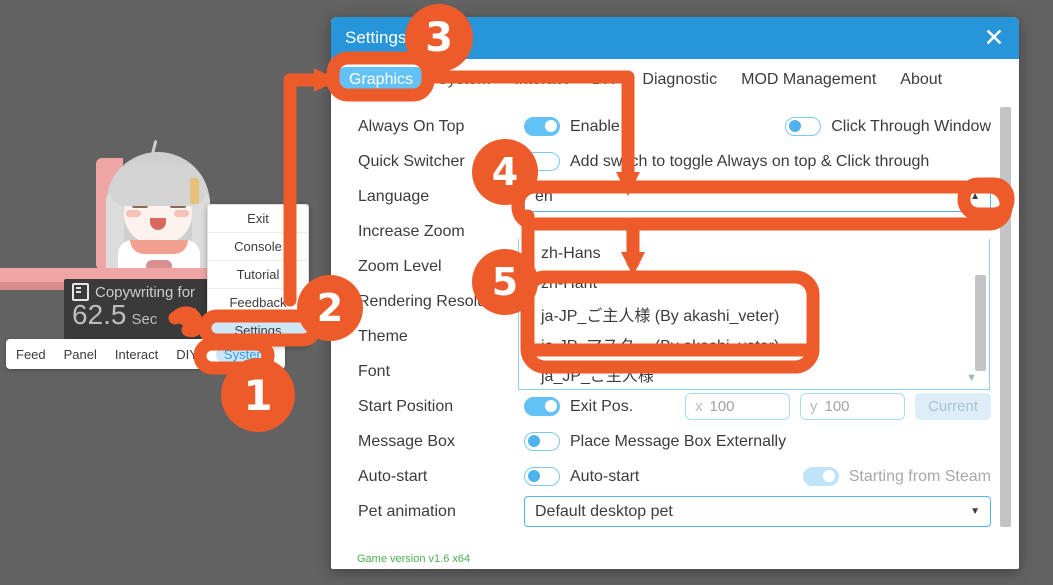 The image size is (1053, 585). What do you see at coordinates (757, 511) in the screenshot?
I see `pet-animation-combobox: Default desktop pet ▼` at bounding box center [757, 511].